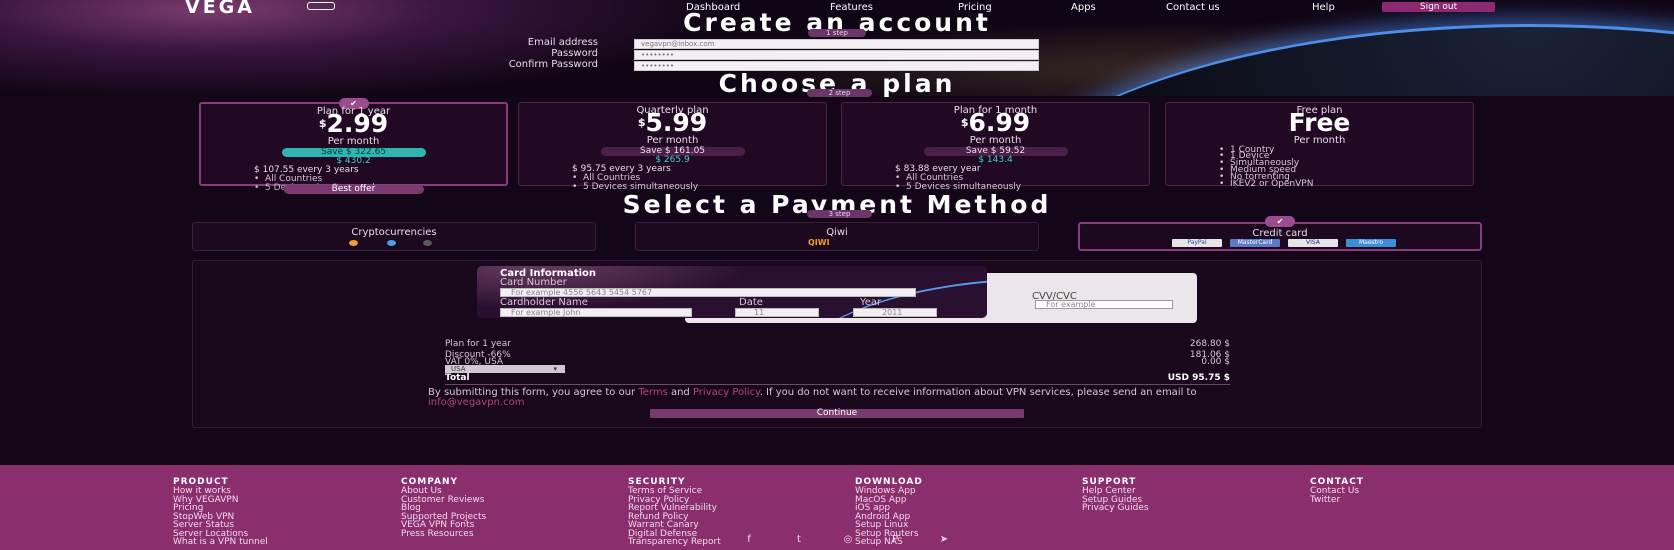 The image size is (1674, 550). Describe the element at coordinates (836, 44) in the screenshot. I see `email-field: vegavpn@inbox.com` at that location.